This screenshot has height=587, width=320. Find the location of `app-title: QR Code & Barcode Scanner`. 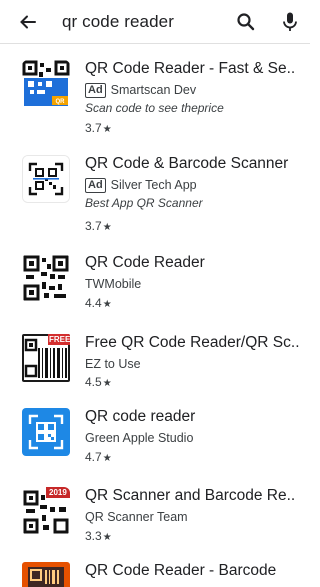

app-title: QR Code & Barcode Scanner is located at coordinates (196, 164).